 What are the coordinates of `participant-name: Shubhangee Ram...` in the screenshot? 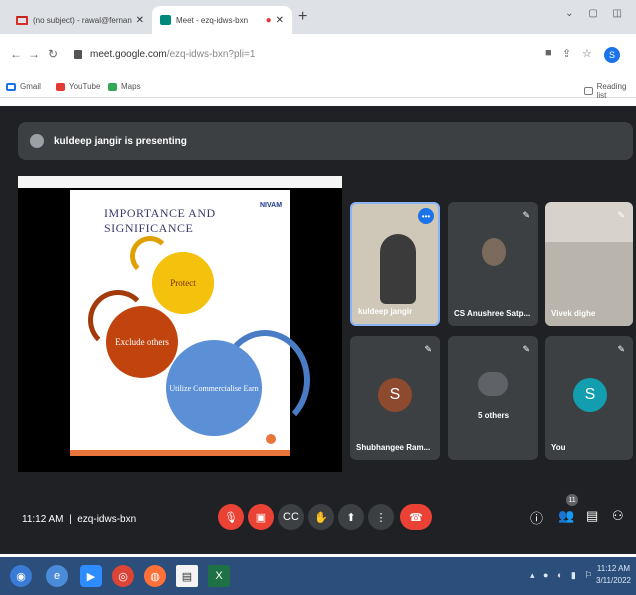 It's located at (393, 447).